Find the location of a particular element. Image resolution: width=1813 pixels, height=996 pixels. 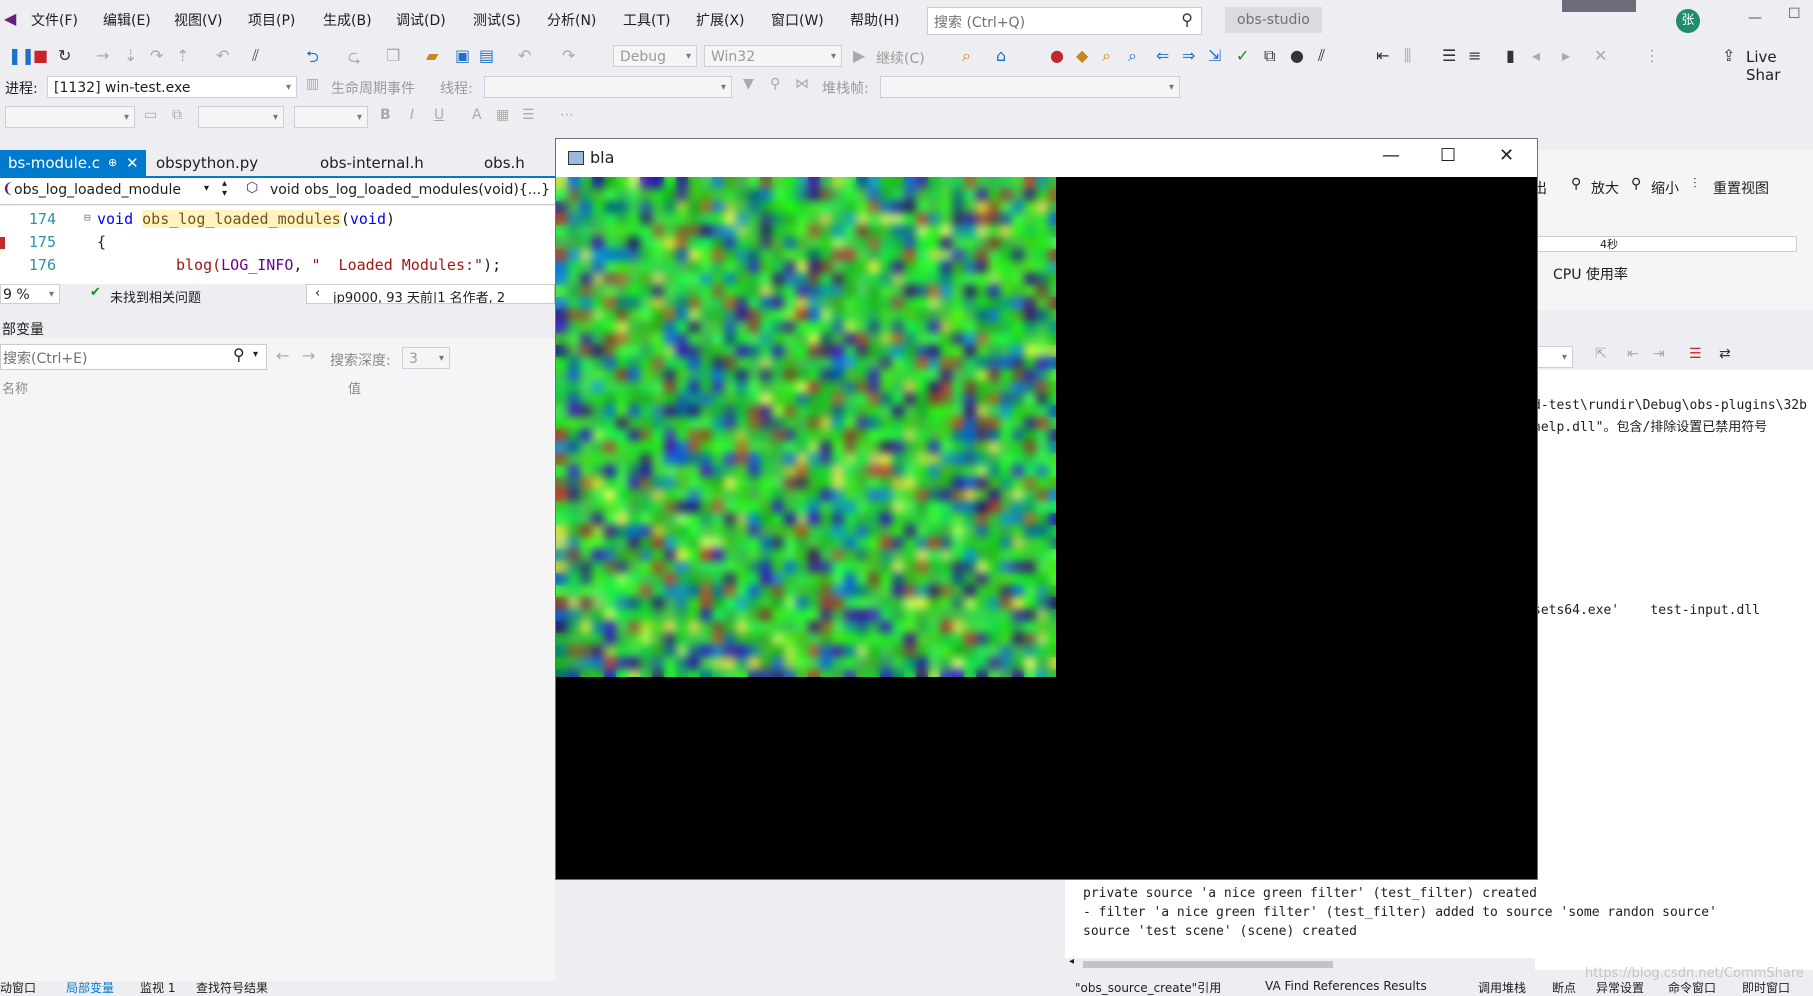

close-button: ✕ is located at coordinates (1506, 155).